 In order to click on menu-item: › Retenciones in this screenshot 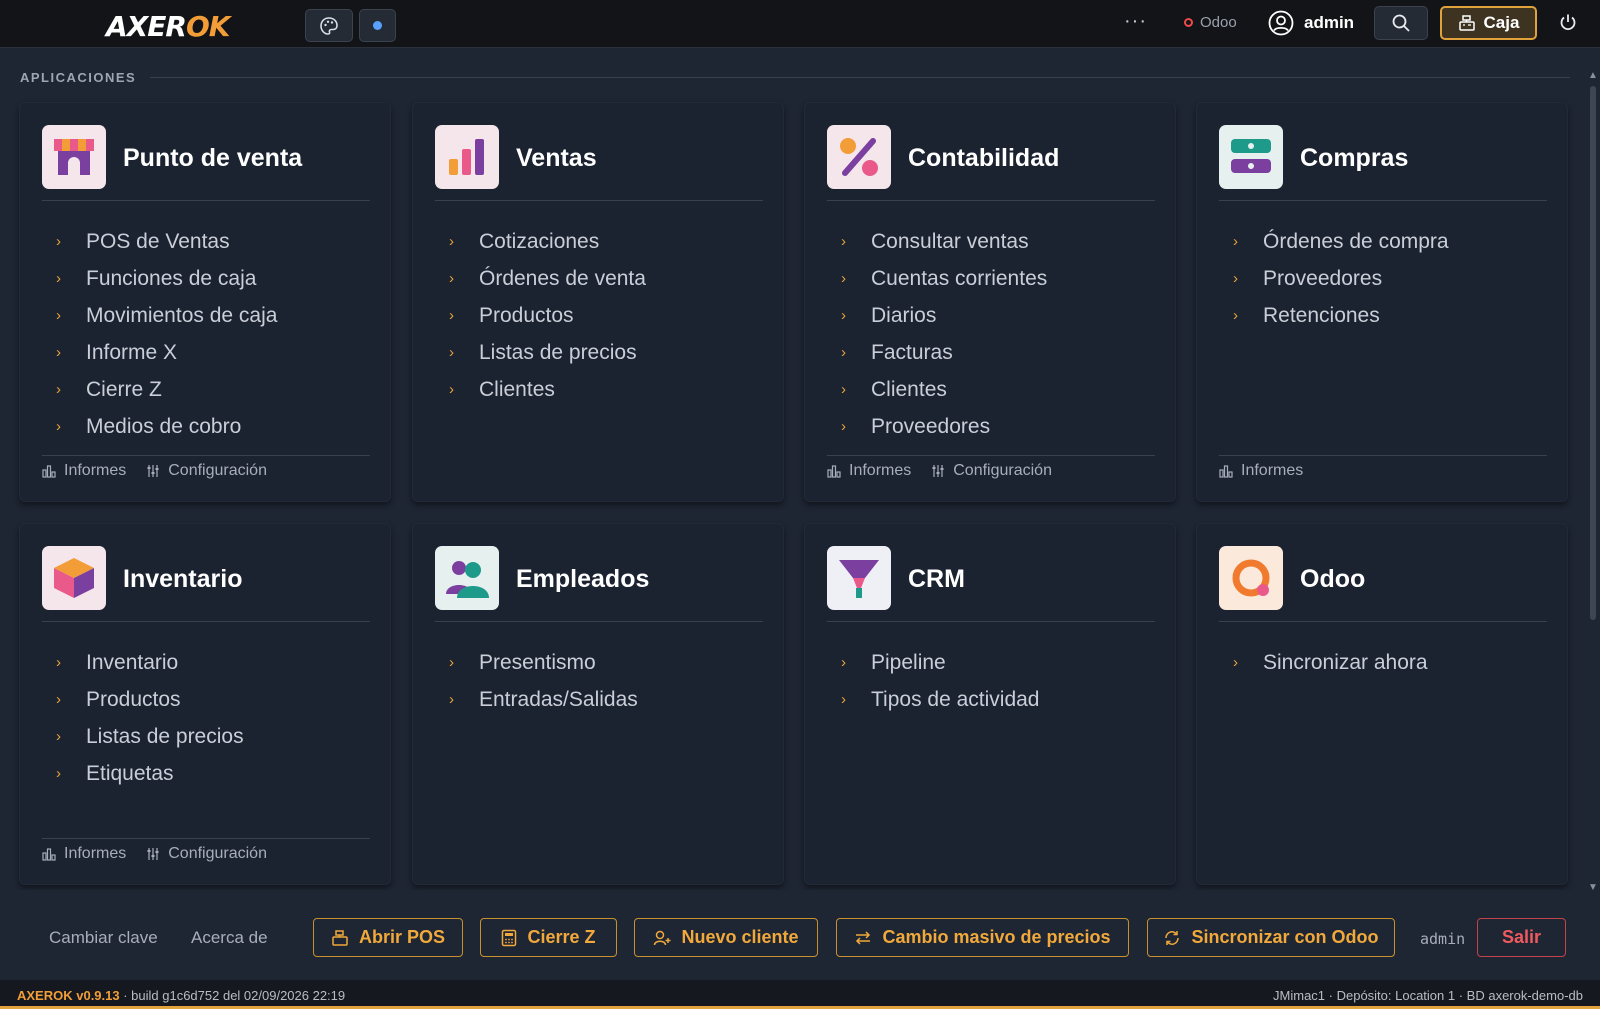, I will do `click(1341, 315)`.